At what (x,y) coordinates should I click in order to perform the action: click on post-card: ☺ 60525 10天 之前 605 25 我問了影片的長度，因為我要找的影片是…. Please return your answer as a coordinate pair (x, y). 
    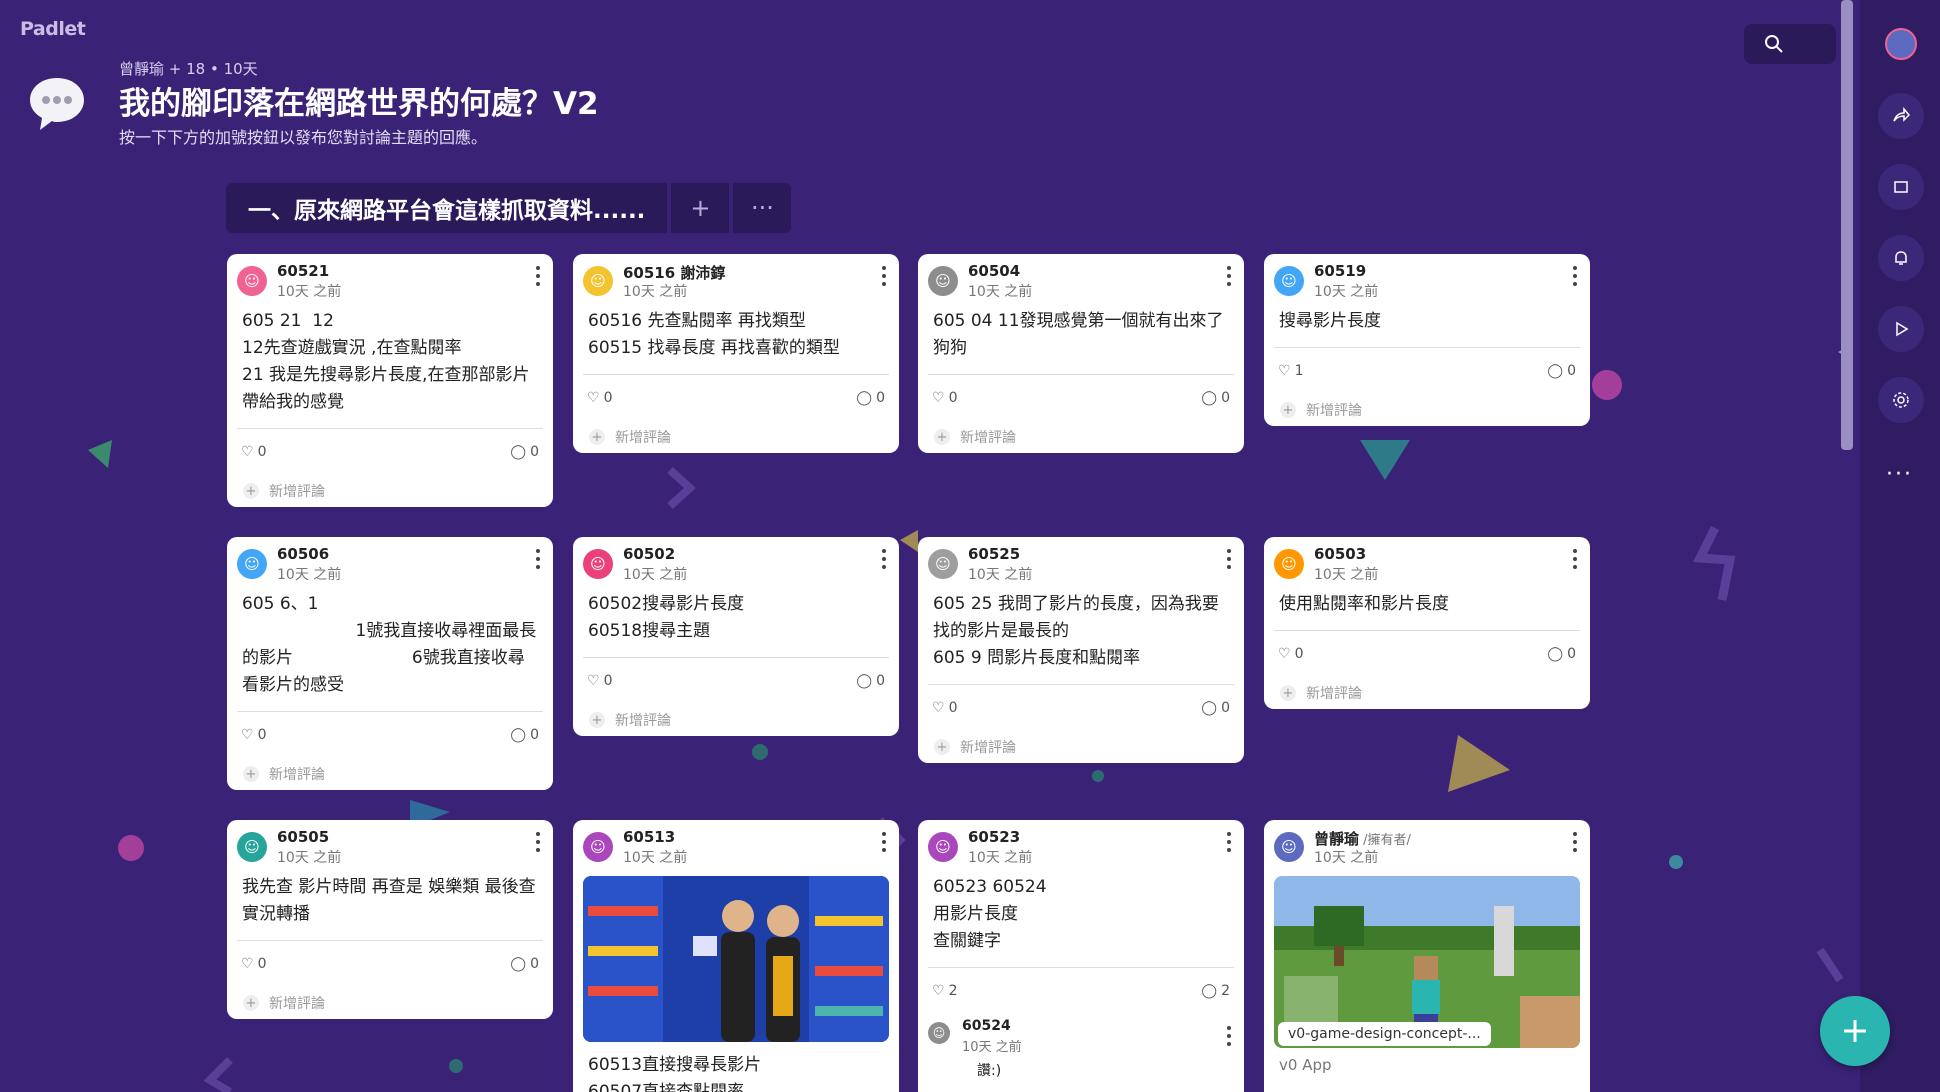
    Looking at the image, I should click on (1081, 650).